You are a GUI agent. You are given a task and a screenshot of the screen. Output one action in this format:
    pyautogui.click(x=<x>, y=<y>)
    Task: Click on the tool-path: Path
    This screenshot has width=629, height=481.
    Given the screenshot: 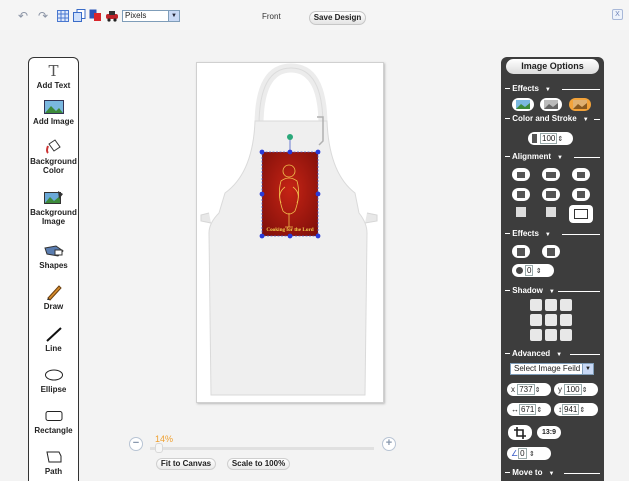 What is the action you would take?
    pyautogui.click(x=53, y=461)
    